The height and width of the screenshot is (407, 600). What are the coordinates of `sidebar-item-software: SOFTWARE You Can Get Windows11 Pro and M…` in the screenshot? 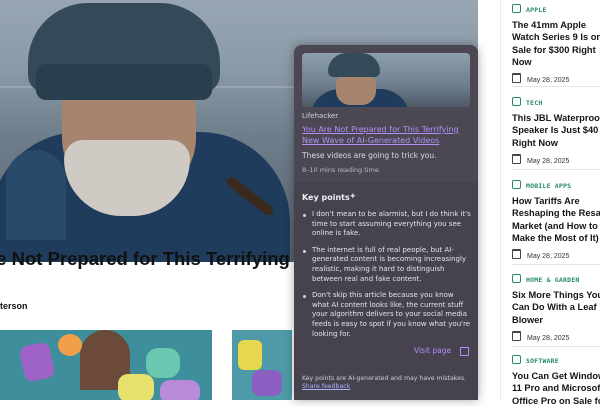 It's located at (556, 381).